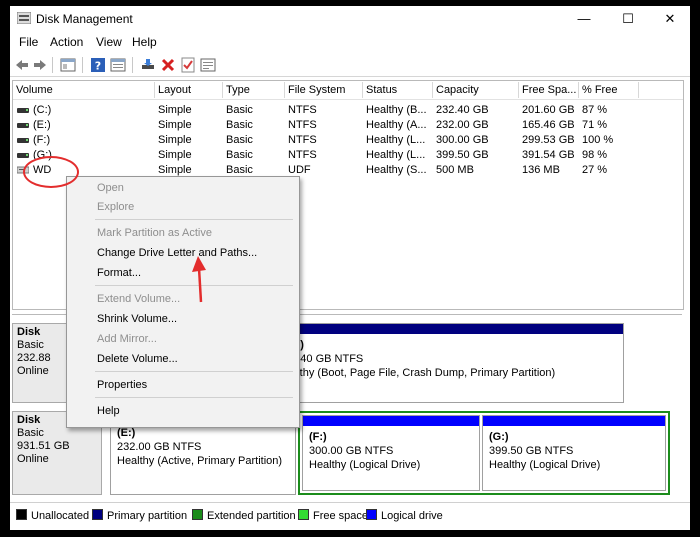 The image size is (700, 537). I want to click on volume-capacity: 500 MB, so click(455, 170).